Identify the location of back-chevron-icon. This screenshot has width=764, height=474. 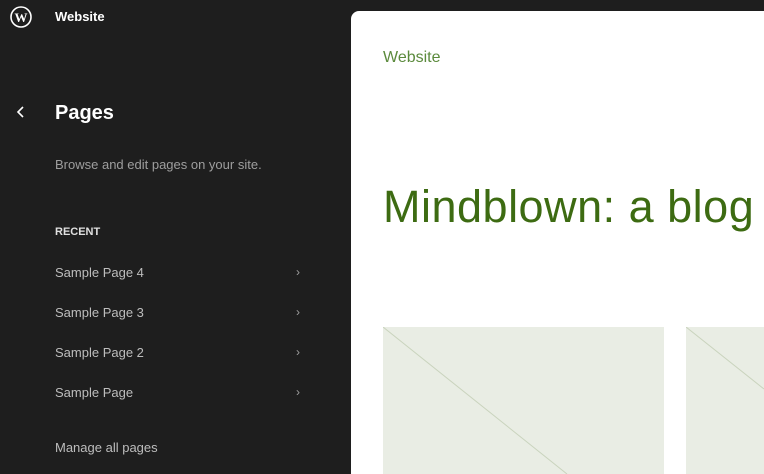
(21, 112).